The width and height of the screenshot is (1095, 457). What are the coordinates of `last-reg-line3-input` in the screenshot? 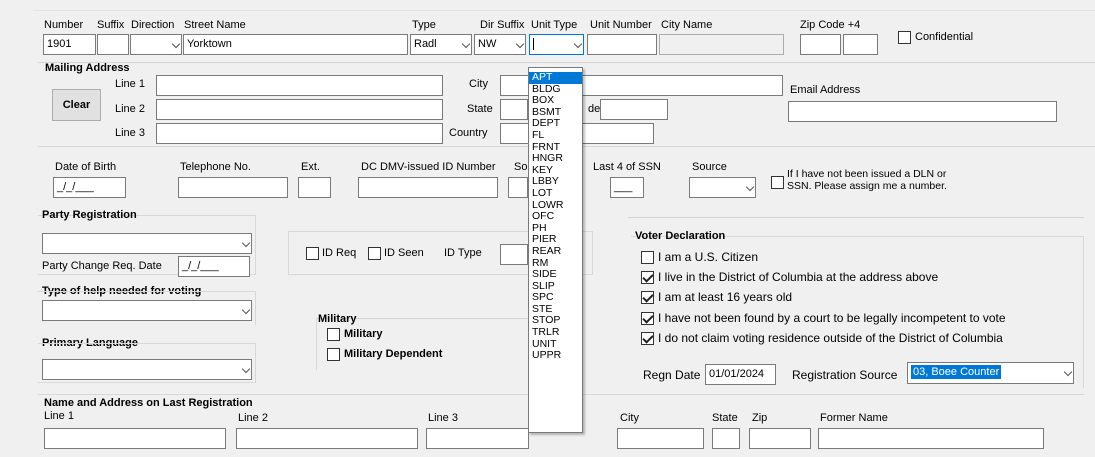 It's located at (477, 438).